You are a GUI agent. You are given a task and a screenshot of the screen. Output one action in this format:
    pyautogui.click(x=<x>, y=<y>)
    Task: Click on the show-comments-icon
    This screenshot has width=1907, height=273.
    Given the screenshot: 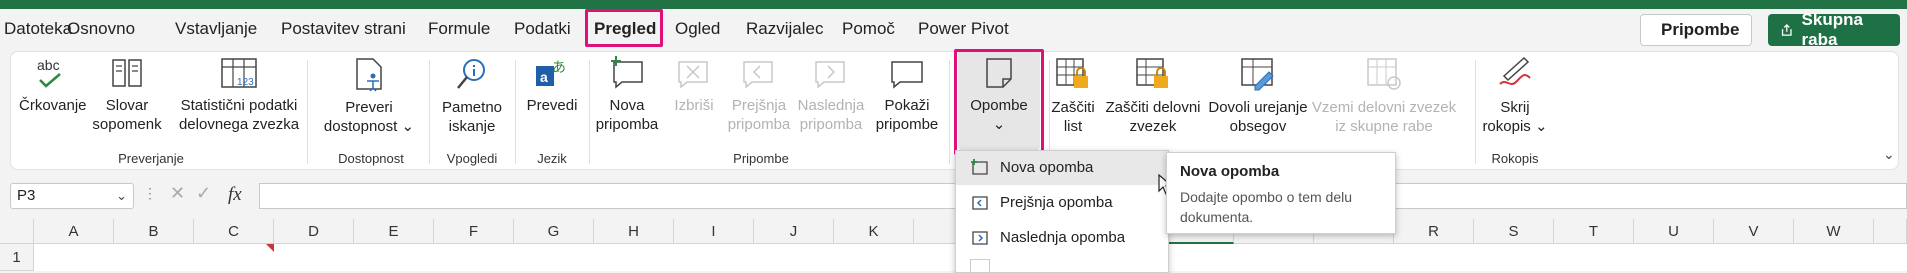 What is the action you would take?
    pyautogui.click(x=907, y=75)
    